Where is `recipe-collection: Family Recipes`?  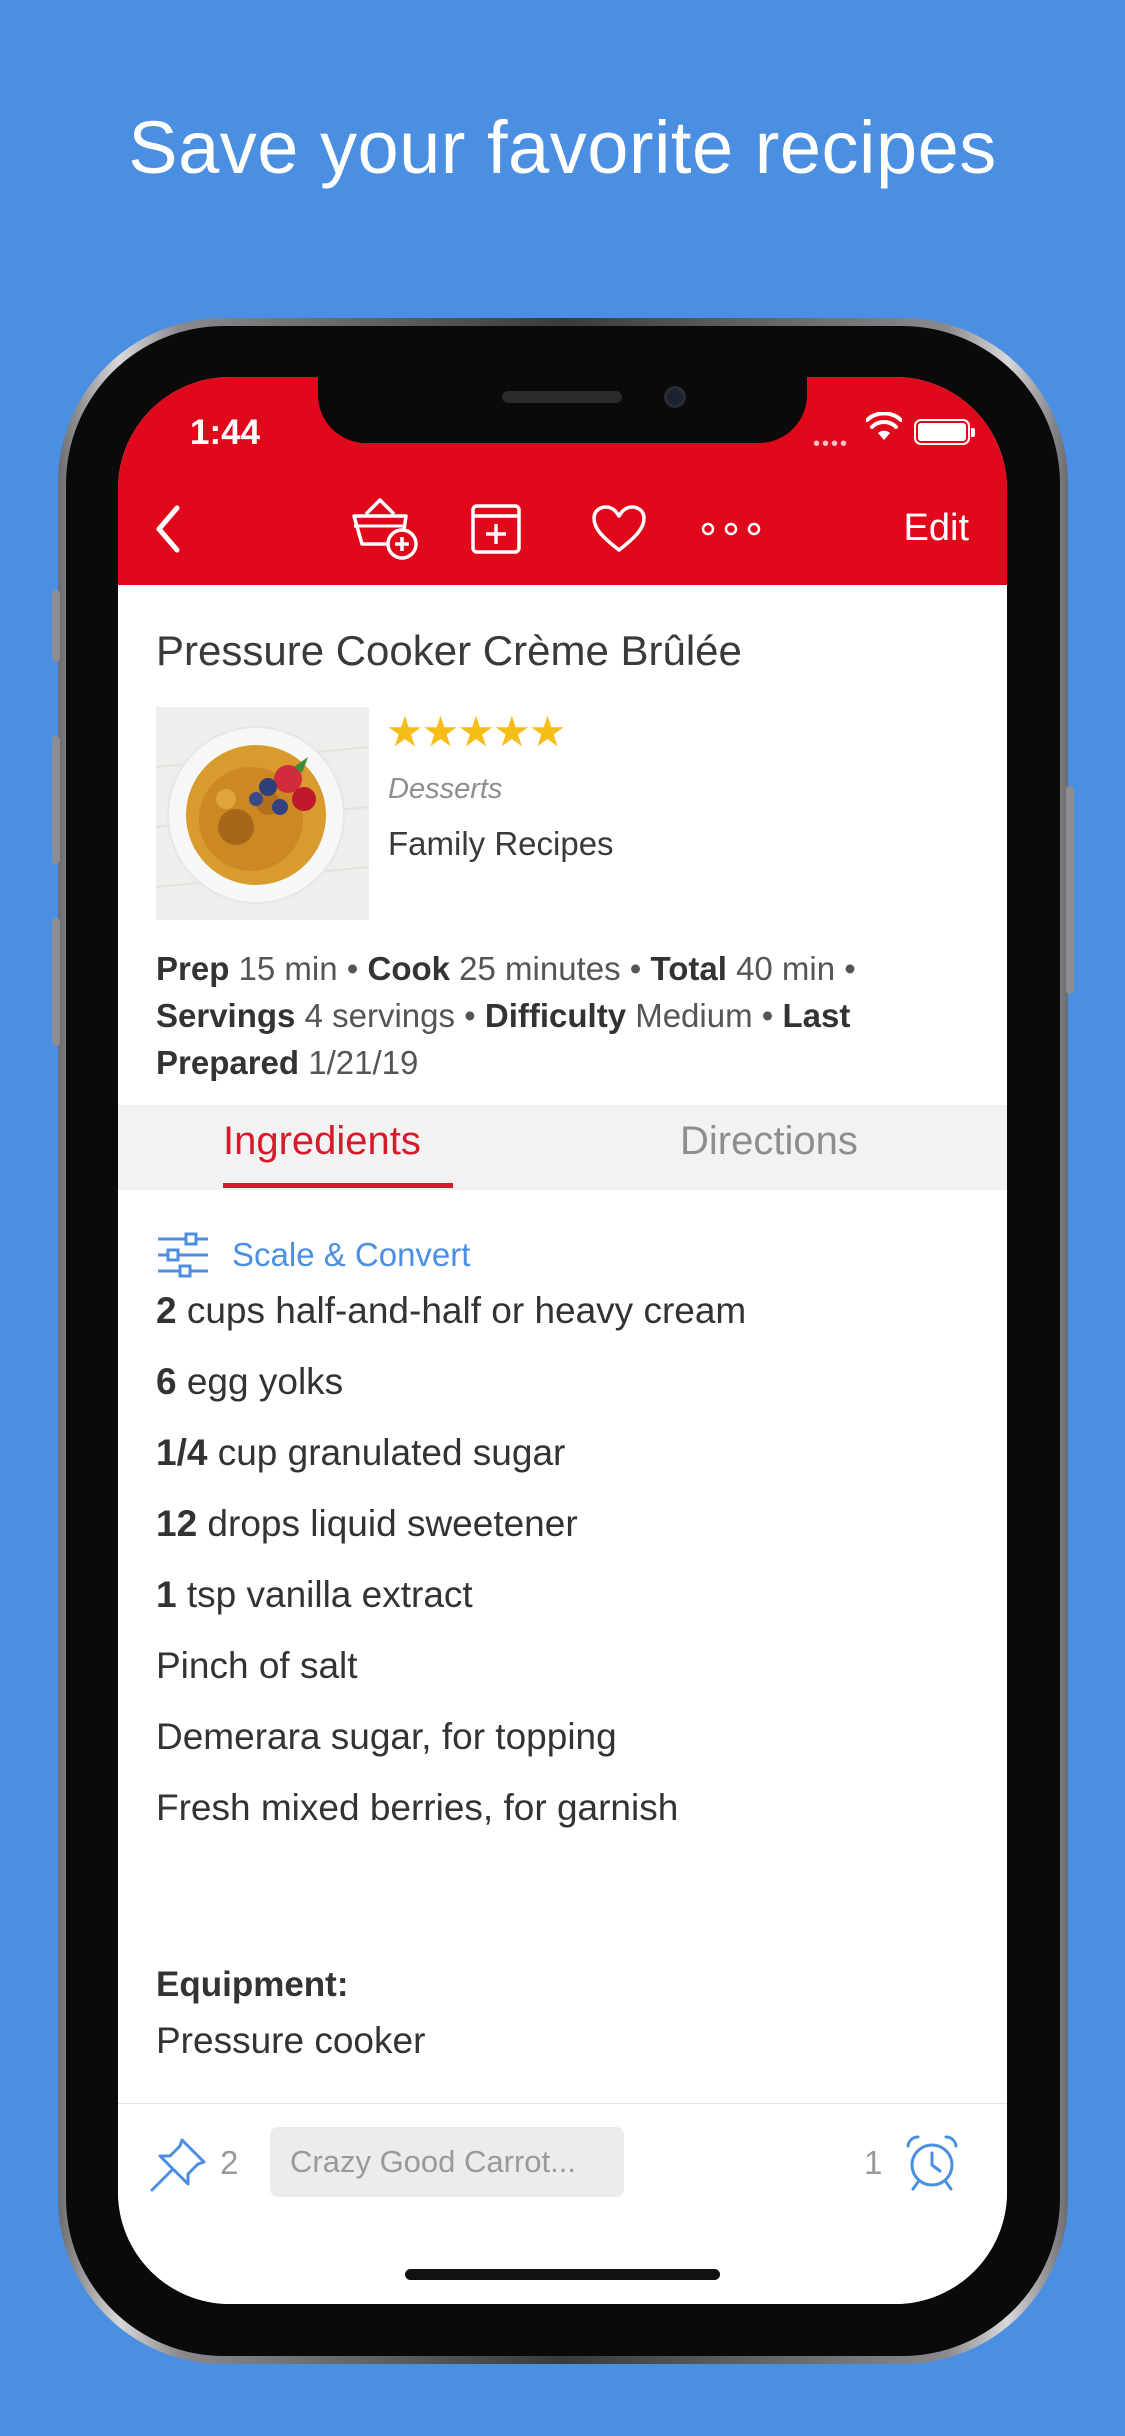
recipe-collection: Family Recipes is located at coordinates (501, 843).